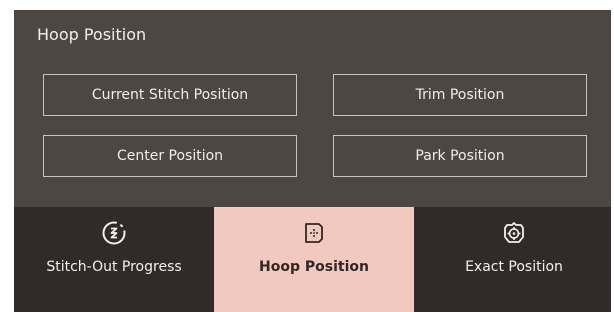 The width and height of the screenshot is (614, 312). Describe the element at coordinates (314, 267) in the screenshot. I see `tab-label: Hoop Position` at that location.